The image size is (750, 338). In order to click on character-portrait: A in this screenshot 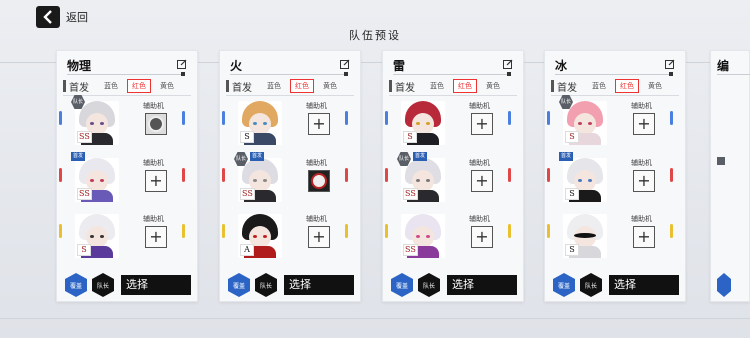, I will do `click(260, 236)`.